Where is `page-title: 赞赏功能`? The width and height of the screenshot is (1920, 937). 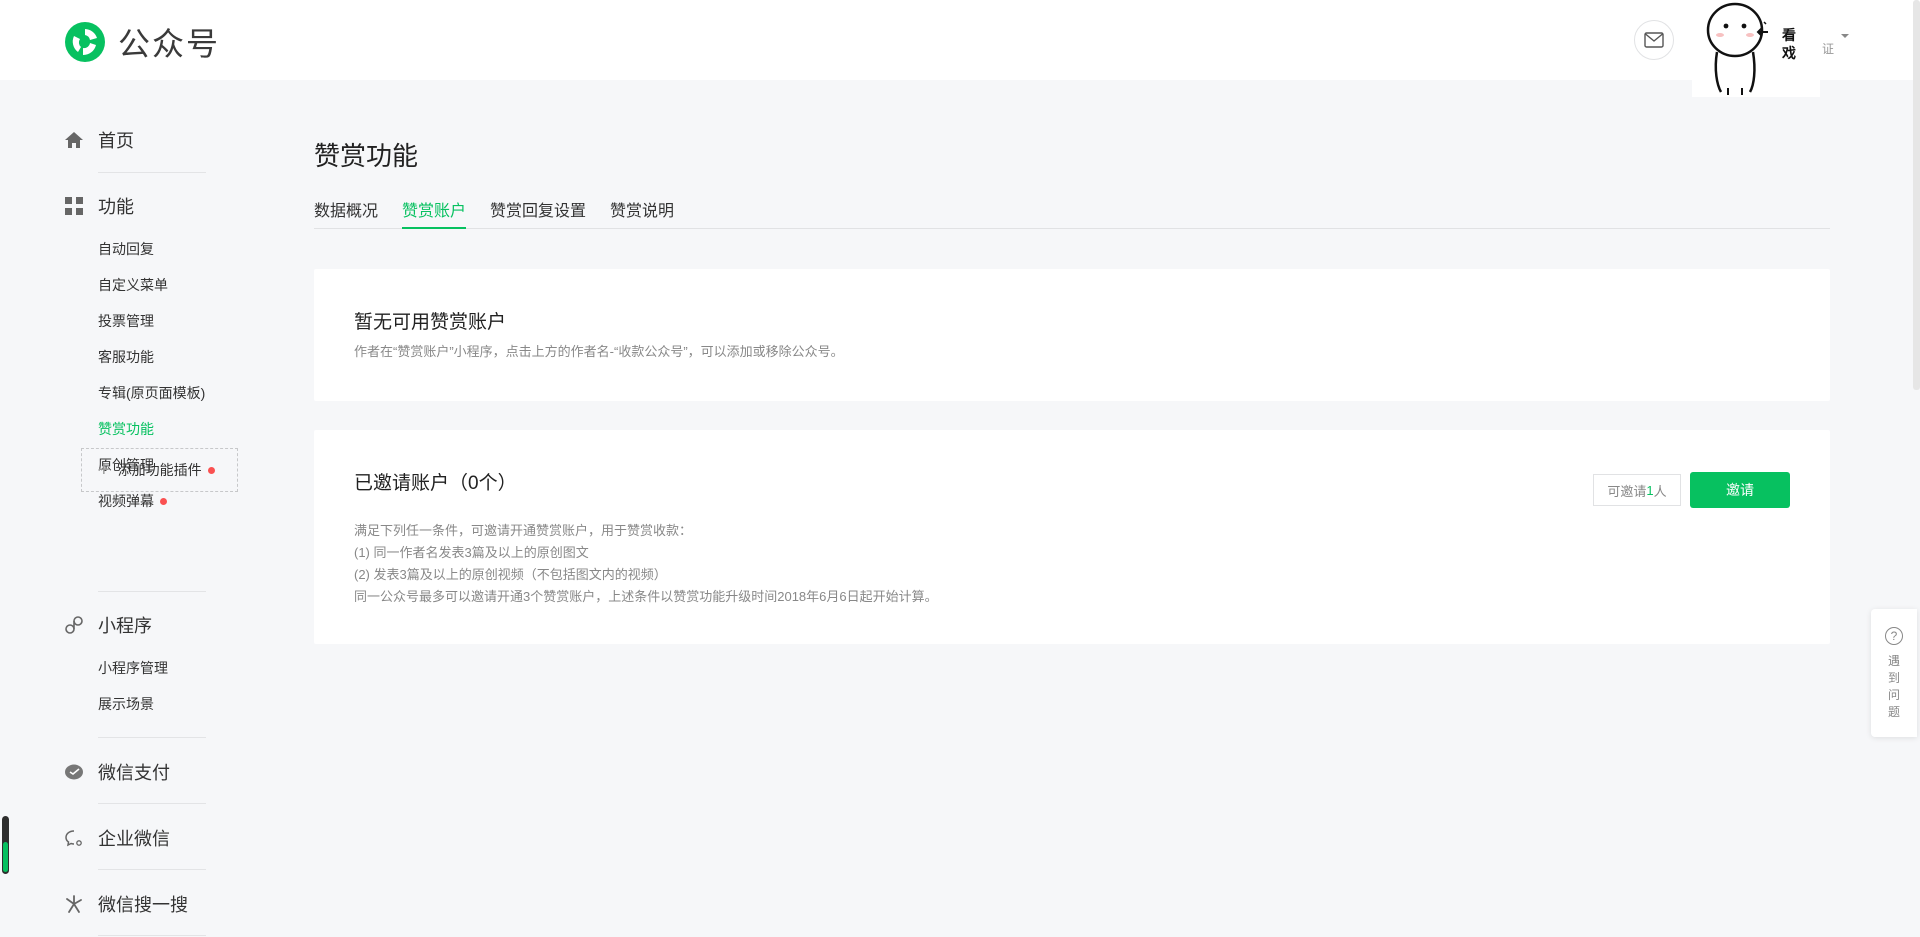
page-title: 赞赏功能 is located at coordinates (366, 156).